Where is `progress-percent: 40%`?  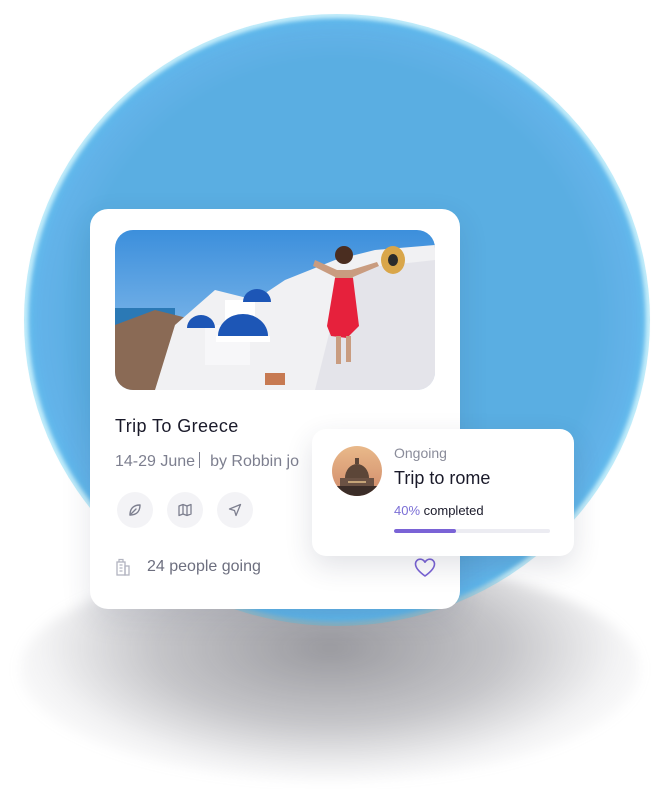 progress-percent: 40% is located at coordinates (407, 510).